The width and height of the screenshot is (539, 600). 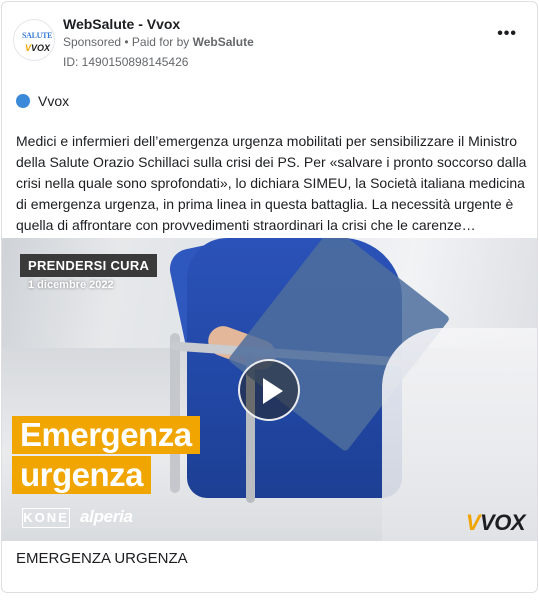 What do you see at coordinates (495, 522) in the screenshot?
I see `brand-logo-vvox: VVOX` at bounding box center [495, 522].